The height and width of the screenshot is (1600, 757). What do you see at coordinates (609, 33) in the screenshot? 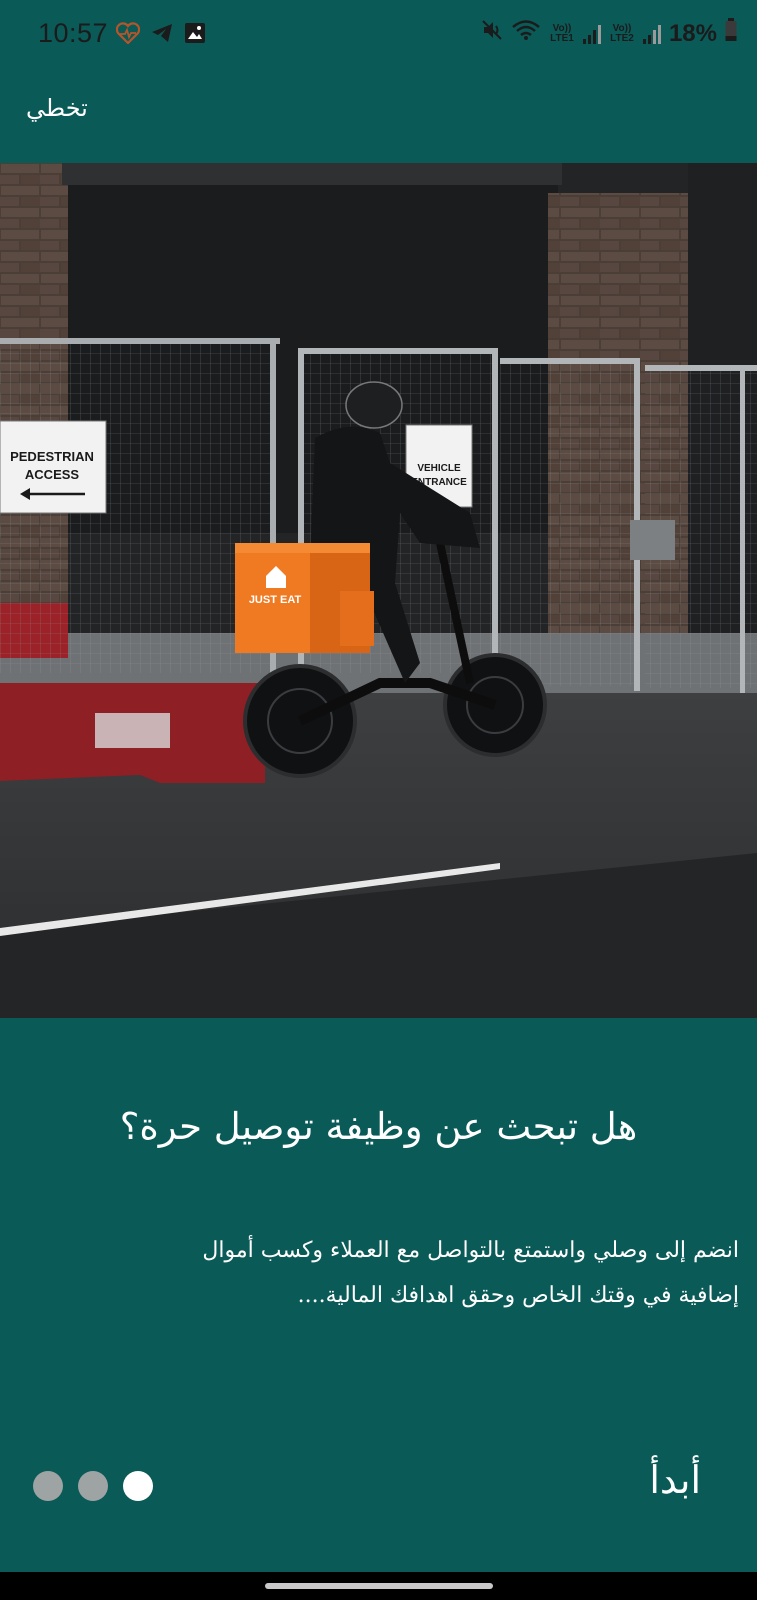
I see `system-status: Vo)) LTE1 Vo)) LTE2 18%` at bounding box center [609, 33].